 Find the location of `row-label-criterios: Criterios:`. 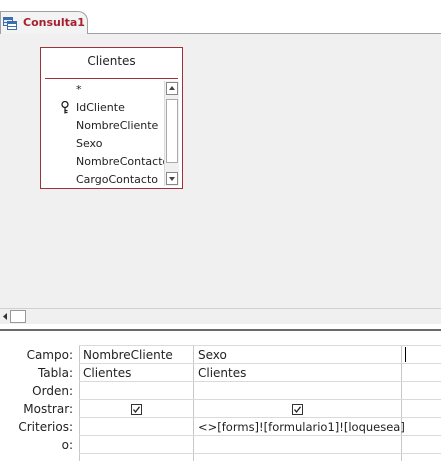

row-label-criterios: Criterios: is located at coordinates (45, 427).